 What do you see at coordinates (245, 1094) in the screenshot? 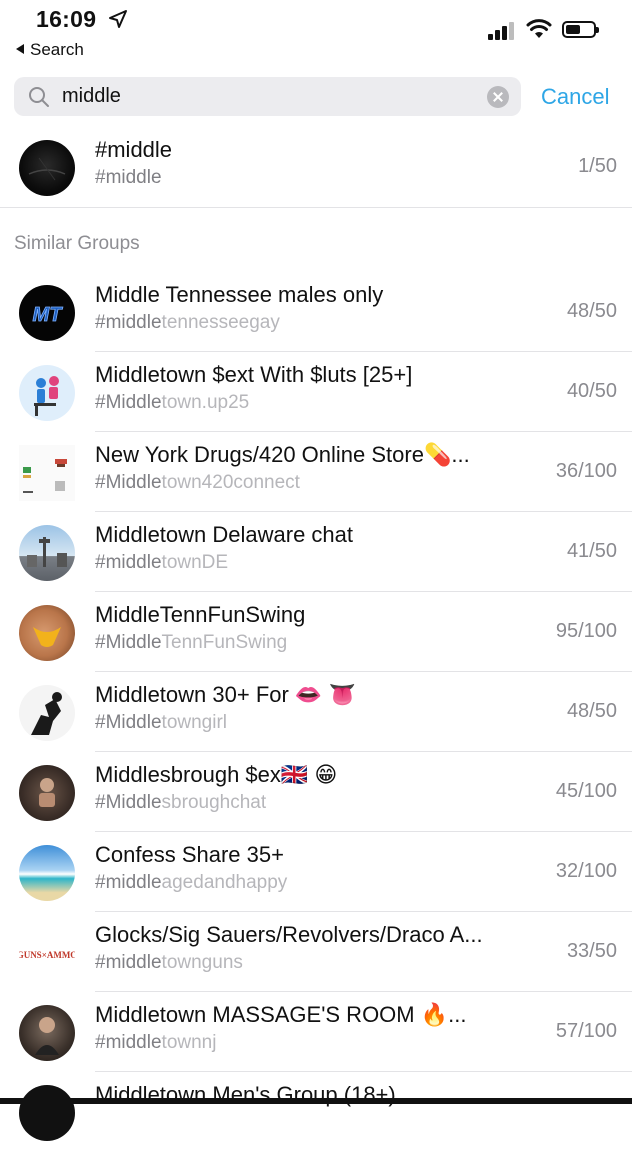
I see `group-title: Middletown Men's Group (18+)` at bounding box center [245, 1094].